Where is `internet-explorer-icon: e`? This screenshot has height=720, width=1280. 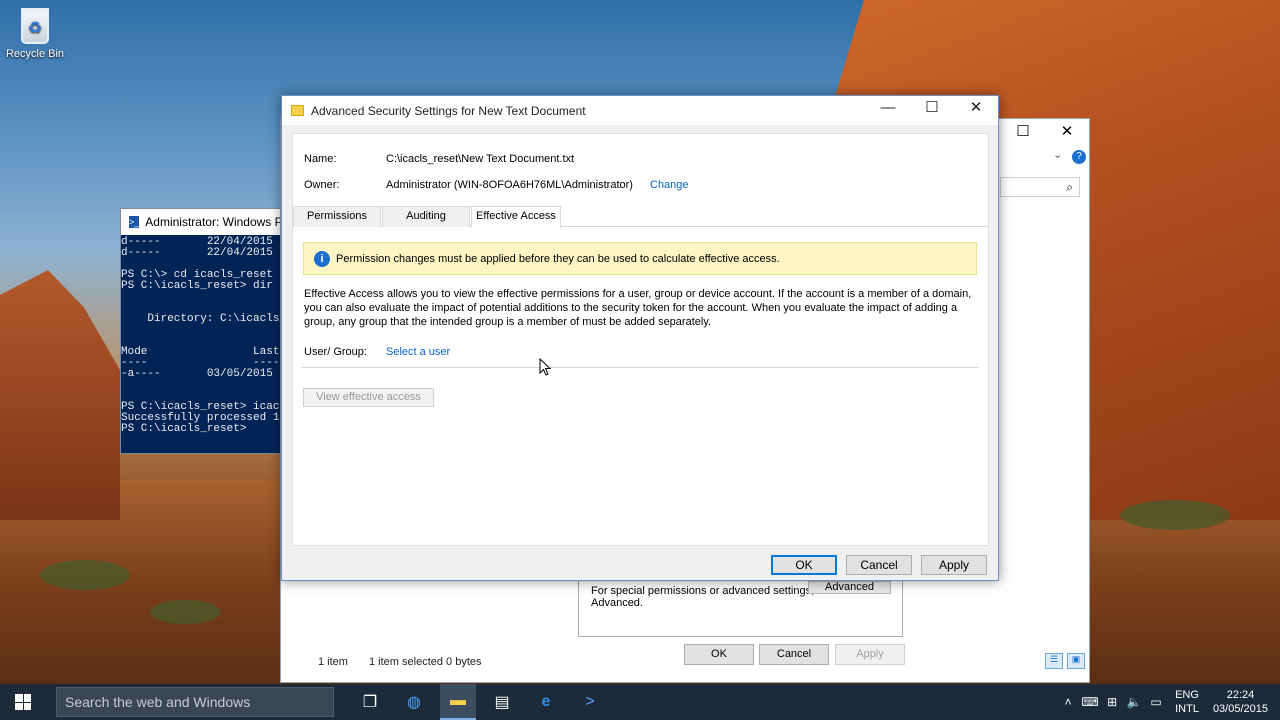
internet-explorer-icon: e is located at coordinates (546, 702).